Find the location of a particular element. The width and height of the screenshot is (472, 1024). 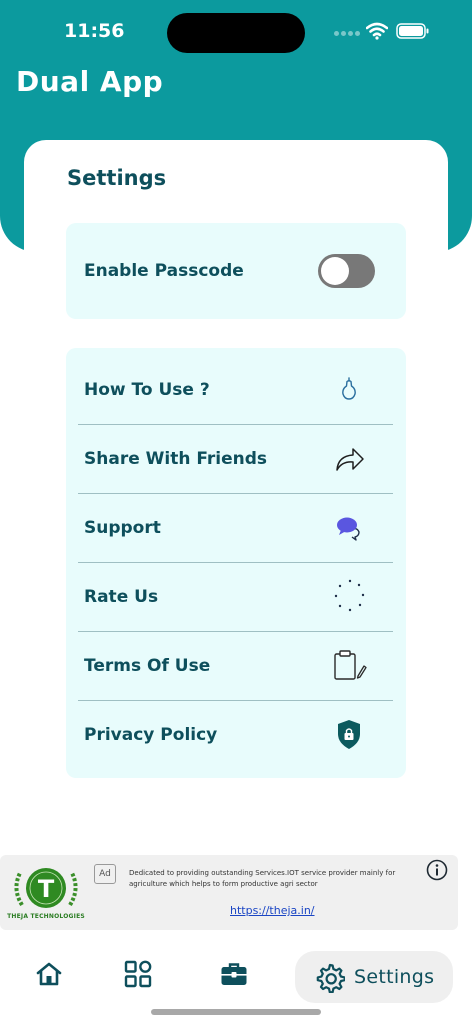

cellular-signal-icon is located at coordinates (347, 34).